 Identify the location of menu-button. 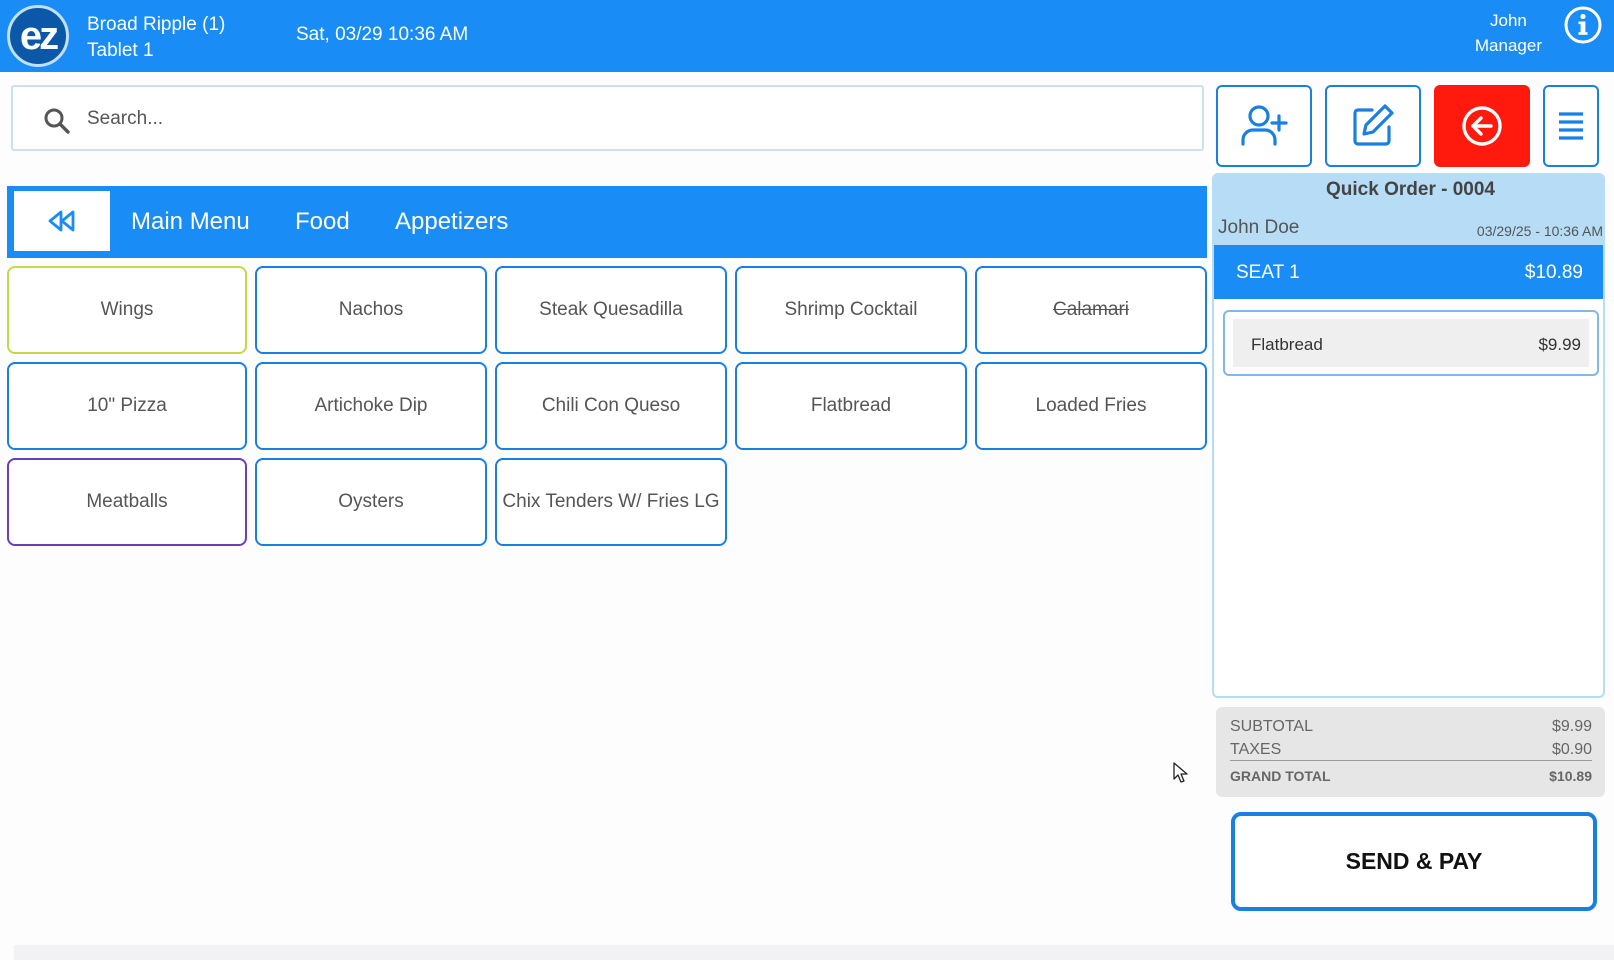
(1571, 126).